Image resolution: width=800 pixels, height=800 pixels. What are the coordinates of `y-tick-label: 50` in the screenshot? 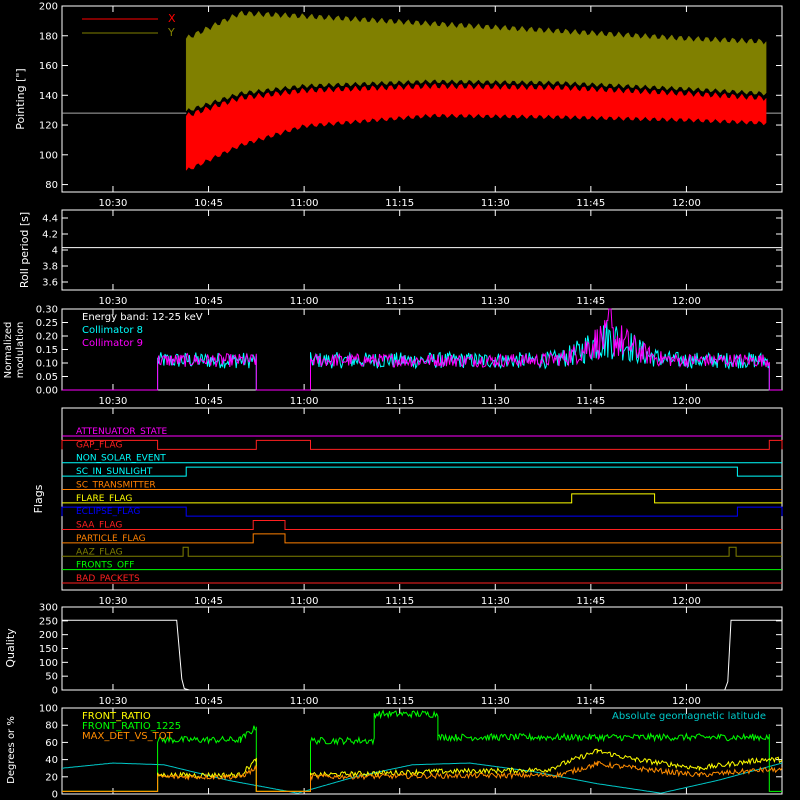 It's located at (51, 677).